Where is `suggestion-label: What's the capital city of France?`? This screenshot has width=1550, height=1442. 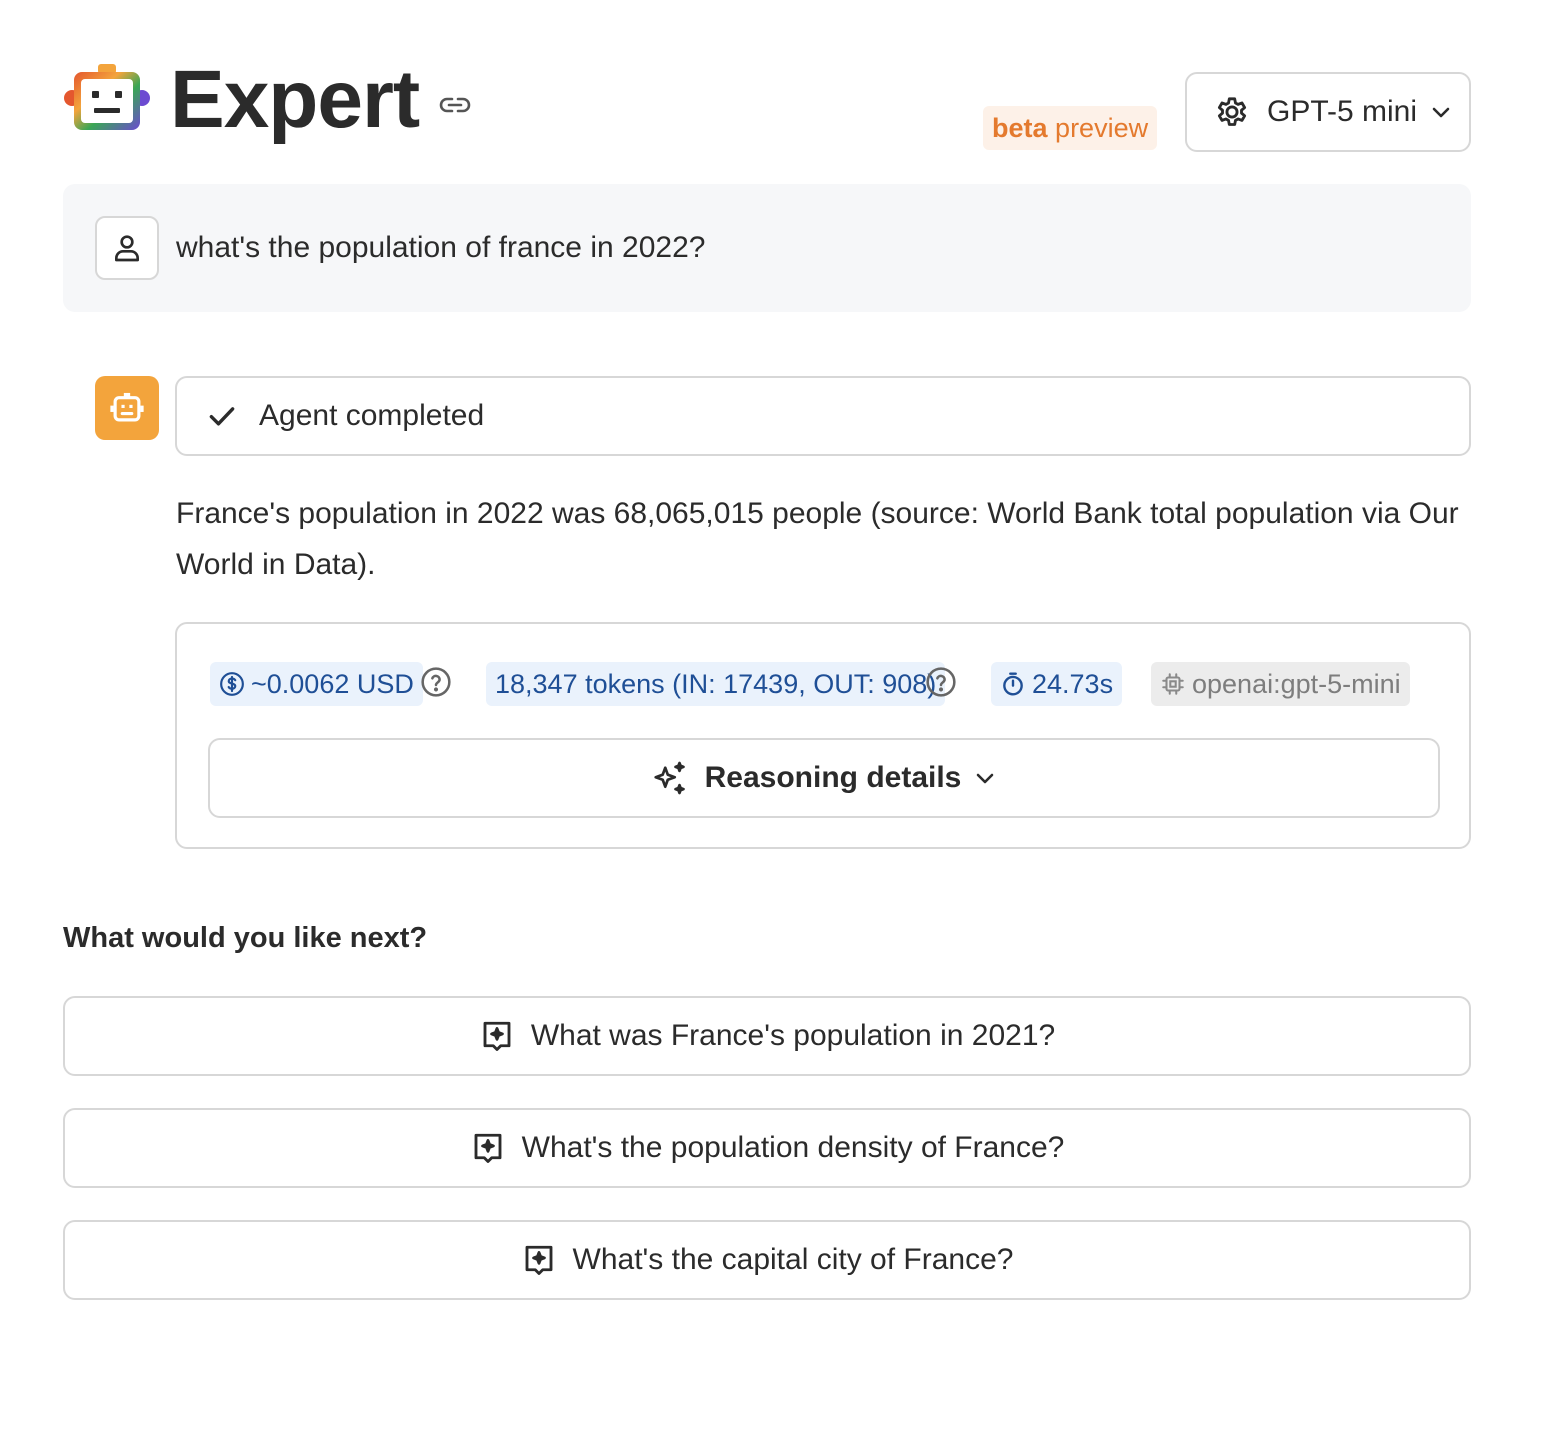
suggestion-label: What's the capital city of France? is located at coordinates (793, 1259).